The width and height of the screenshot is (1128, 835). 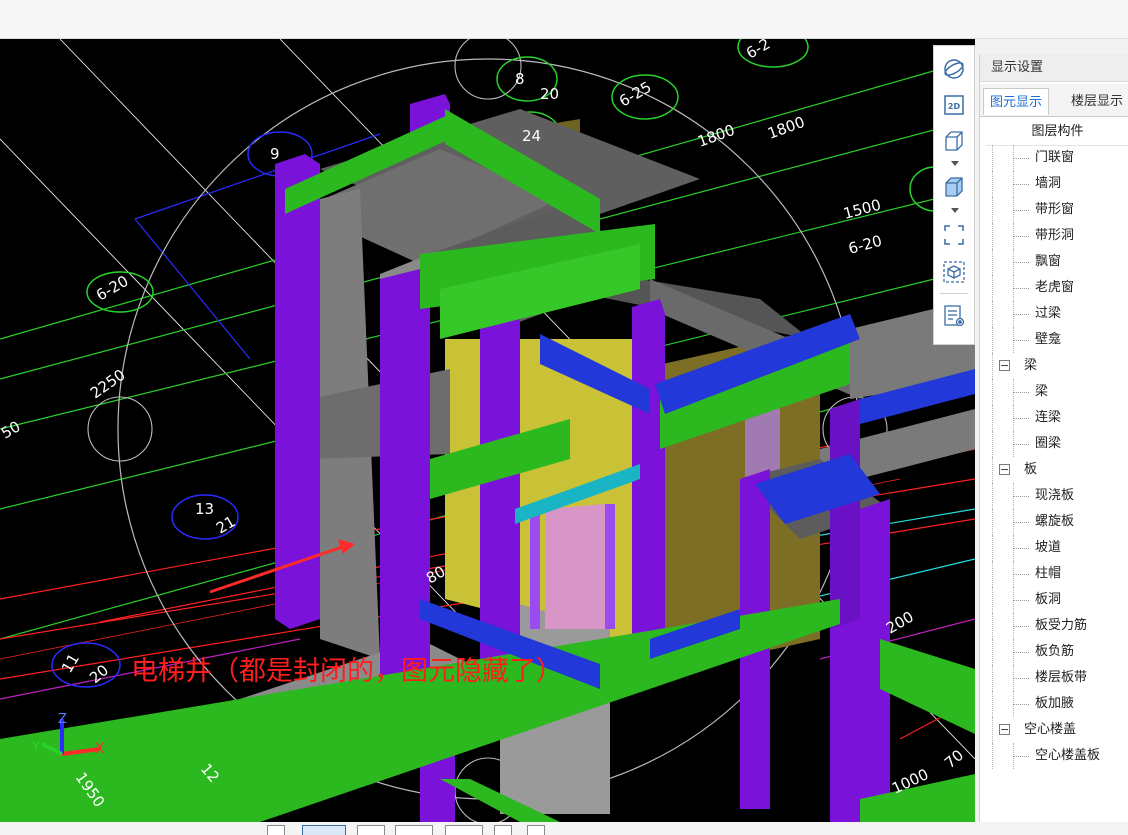 What do you see at coordinates (1057, 210) in the screenshot?
I see `tree-item: 带形窗` at bounding box center [1057, 210].